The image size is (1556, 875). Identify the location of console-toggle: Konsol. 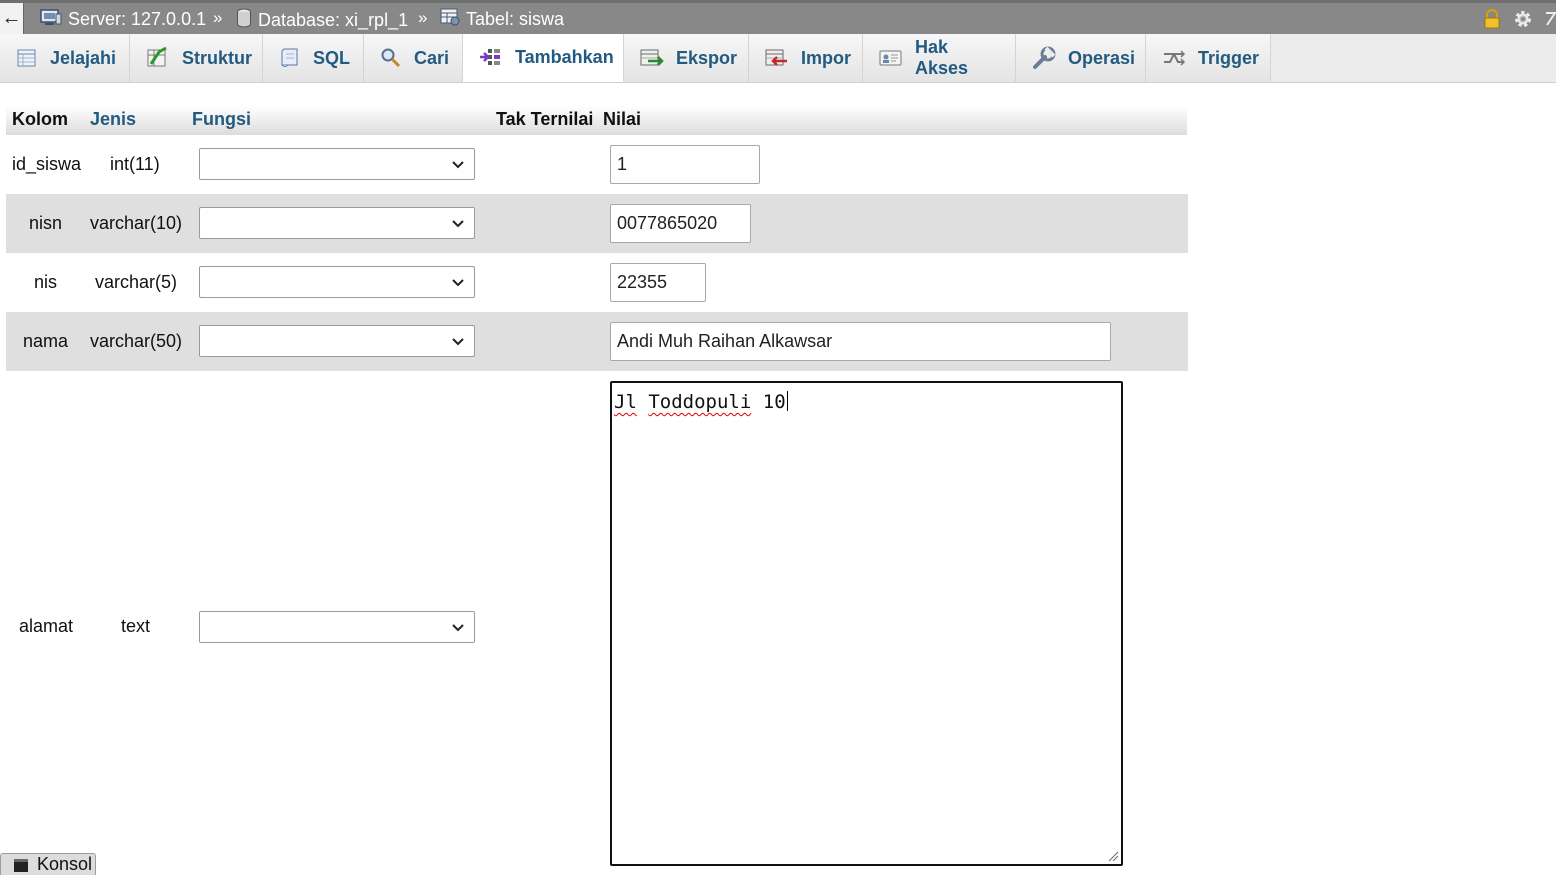
(48, 864).